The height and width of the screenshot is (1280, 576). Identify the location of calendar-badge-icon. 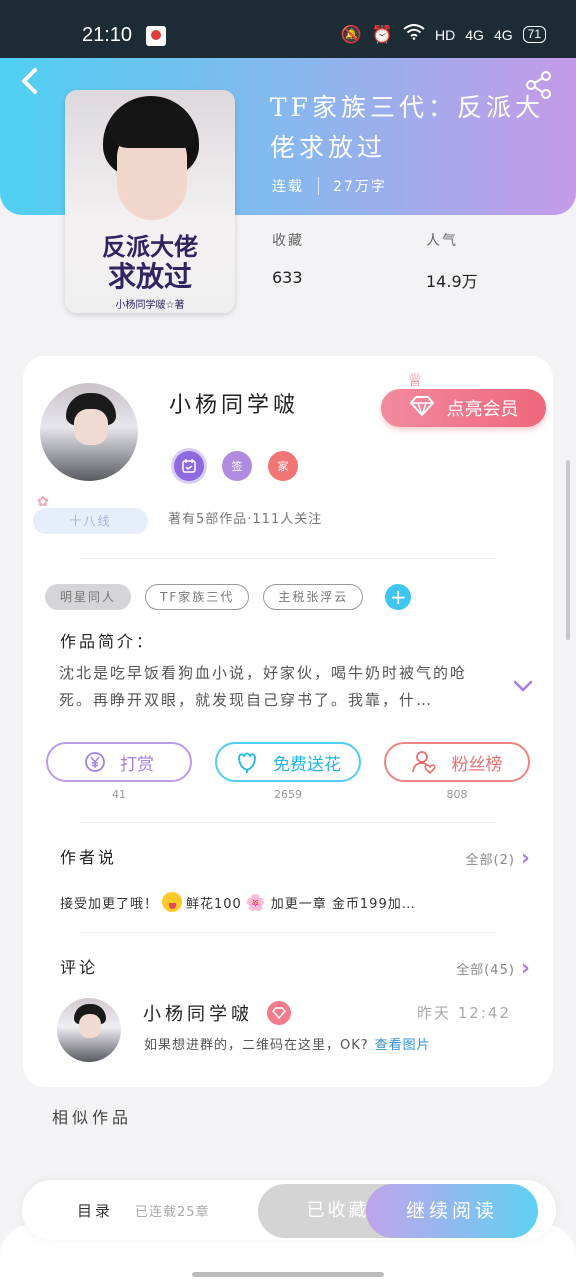
(189, 466).